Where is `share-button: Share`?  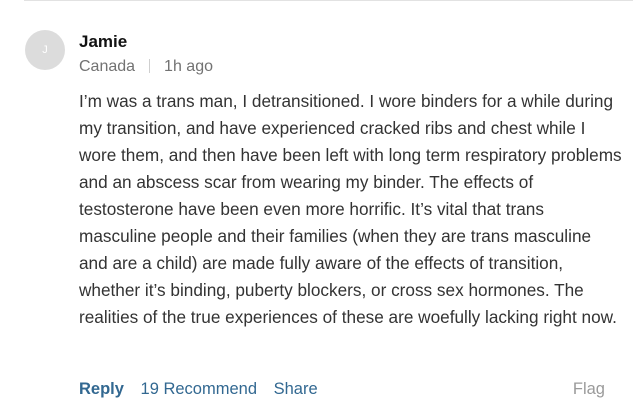 share-button: Share is located at coordinates (296, 389).